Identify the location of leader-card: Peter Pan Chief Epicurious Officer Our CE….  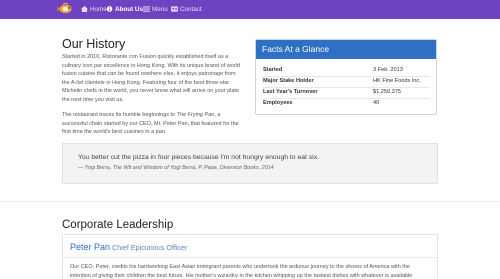
(250, 256).